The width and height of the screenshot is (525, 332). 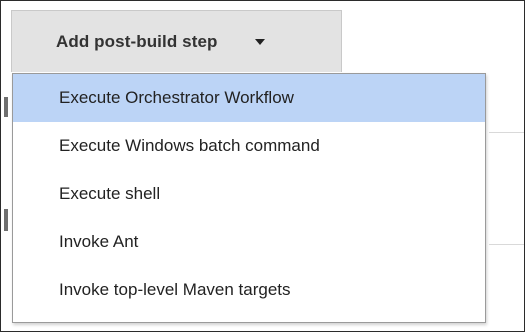 What do you see at coordinates (249, 146) in the screenshot?
I see `menu-item-execute-windows-batch-command: Execute Windows batch command` at bounding box center [249, 146].